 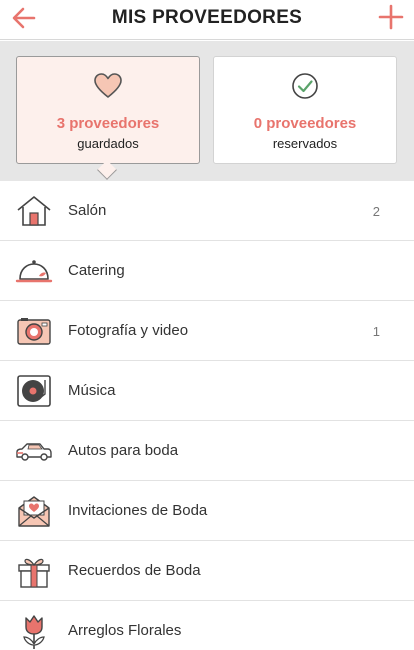 What do you see at coordinates (125, 630) in the screenshot?
I see `category-label: Arreglos Florales` at bounding box center [125, 630].